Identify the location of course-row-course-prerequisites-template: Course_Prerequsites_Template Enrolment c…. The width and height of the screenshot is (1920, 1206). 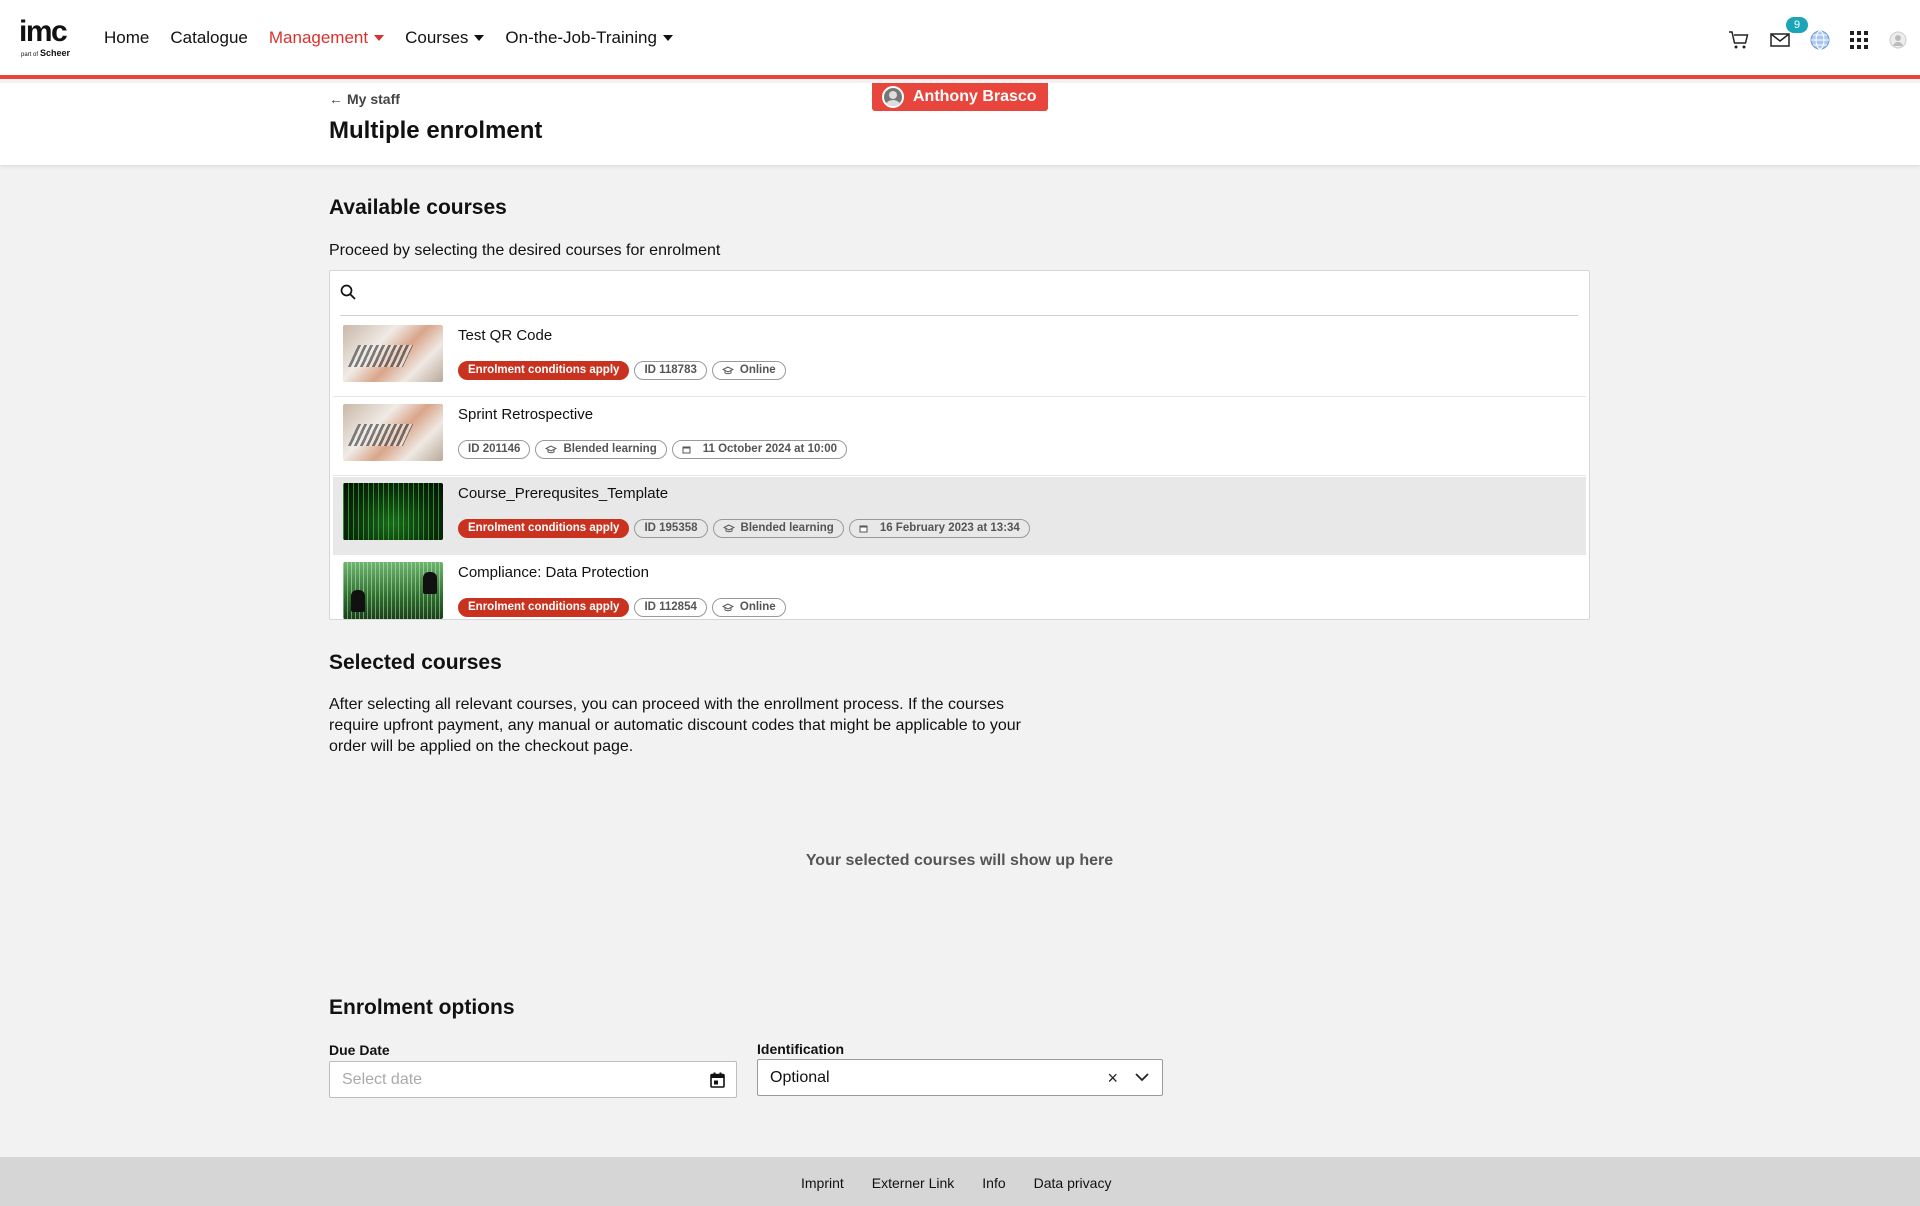
(959, 516).